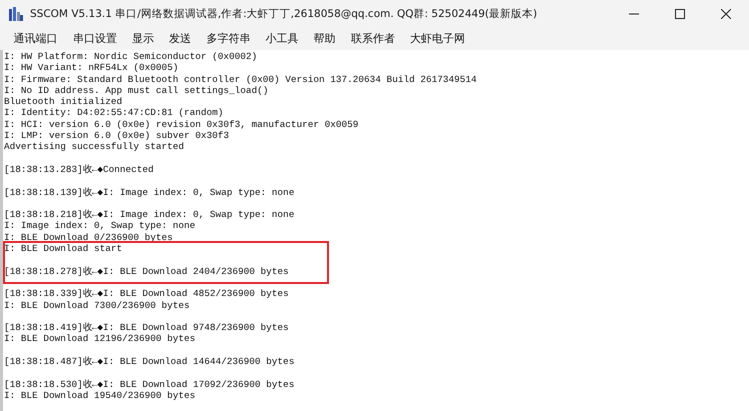 This screenshot has width=749, height=411. Describe the element at coordinates (143, 38) in the screenshot. I see `menu-item: 显示` at that location.